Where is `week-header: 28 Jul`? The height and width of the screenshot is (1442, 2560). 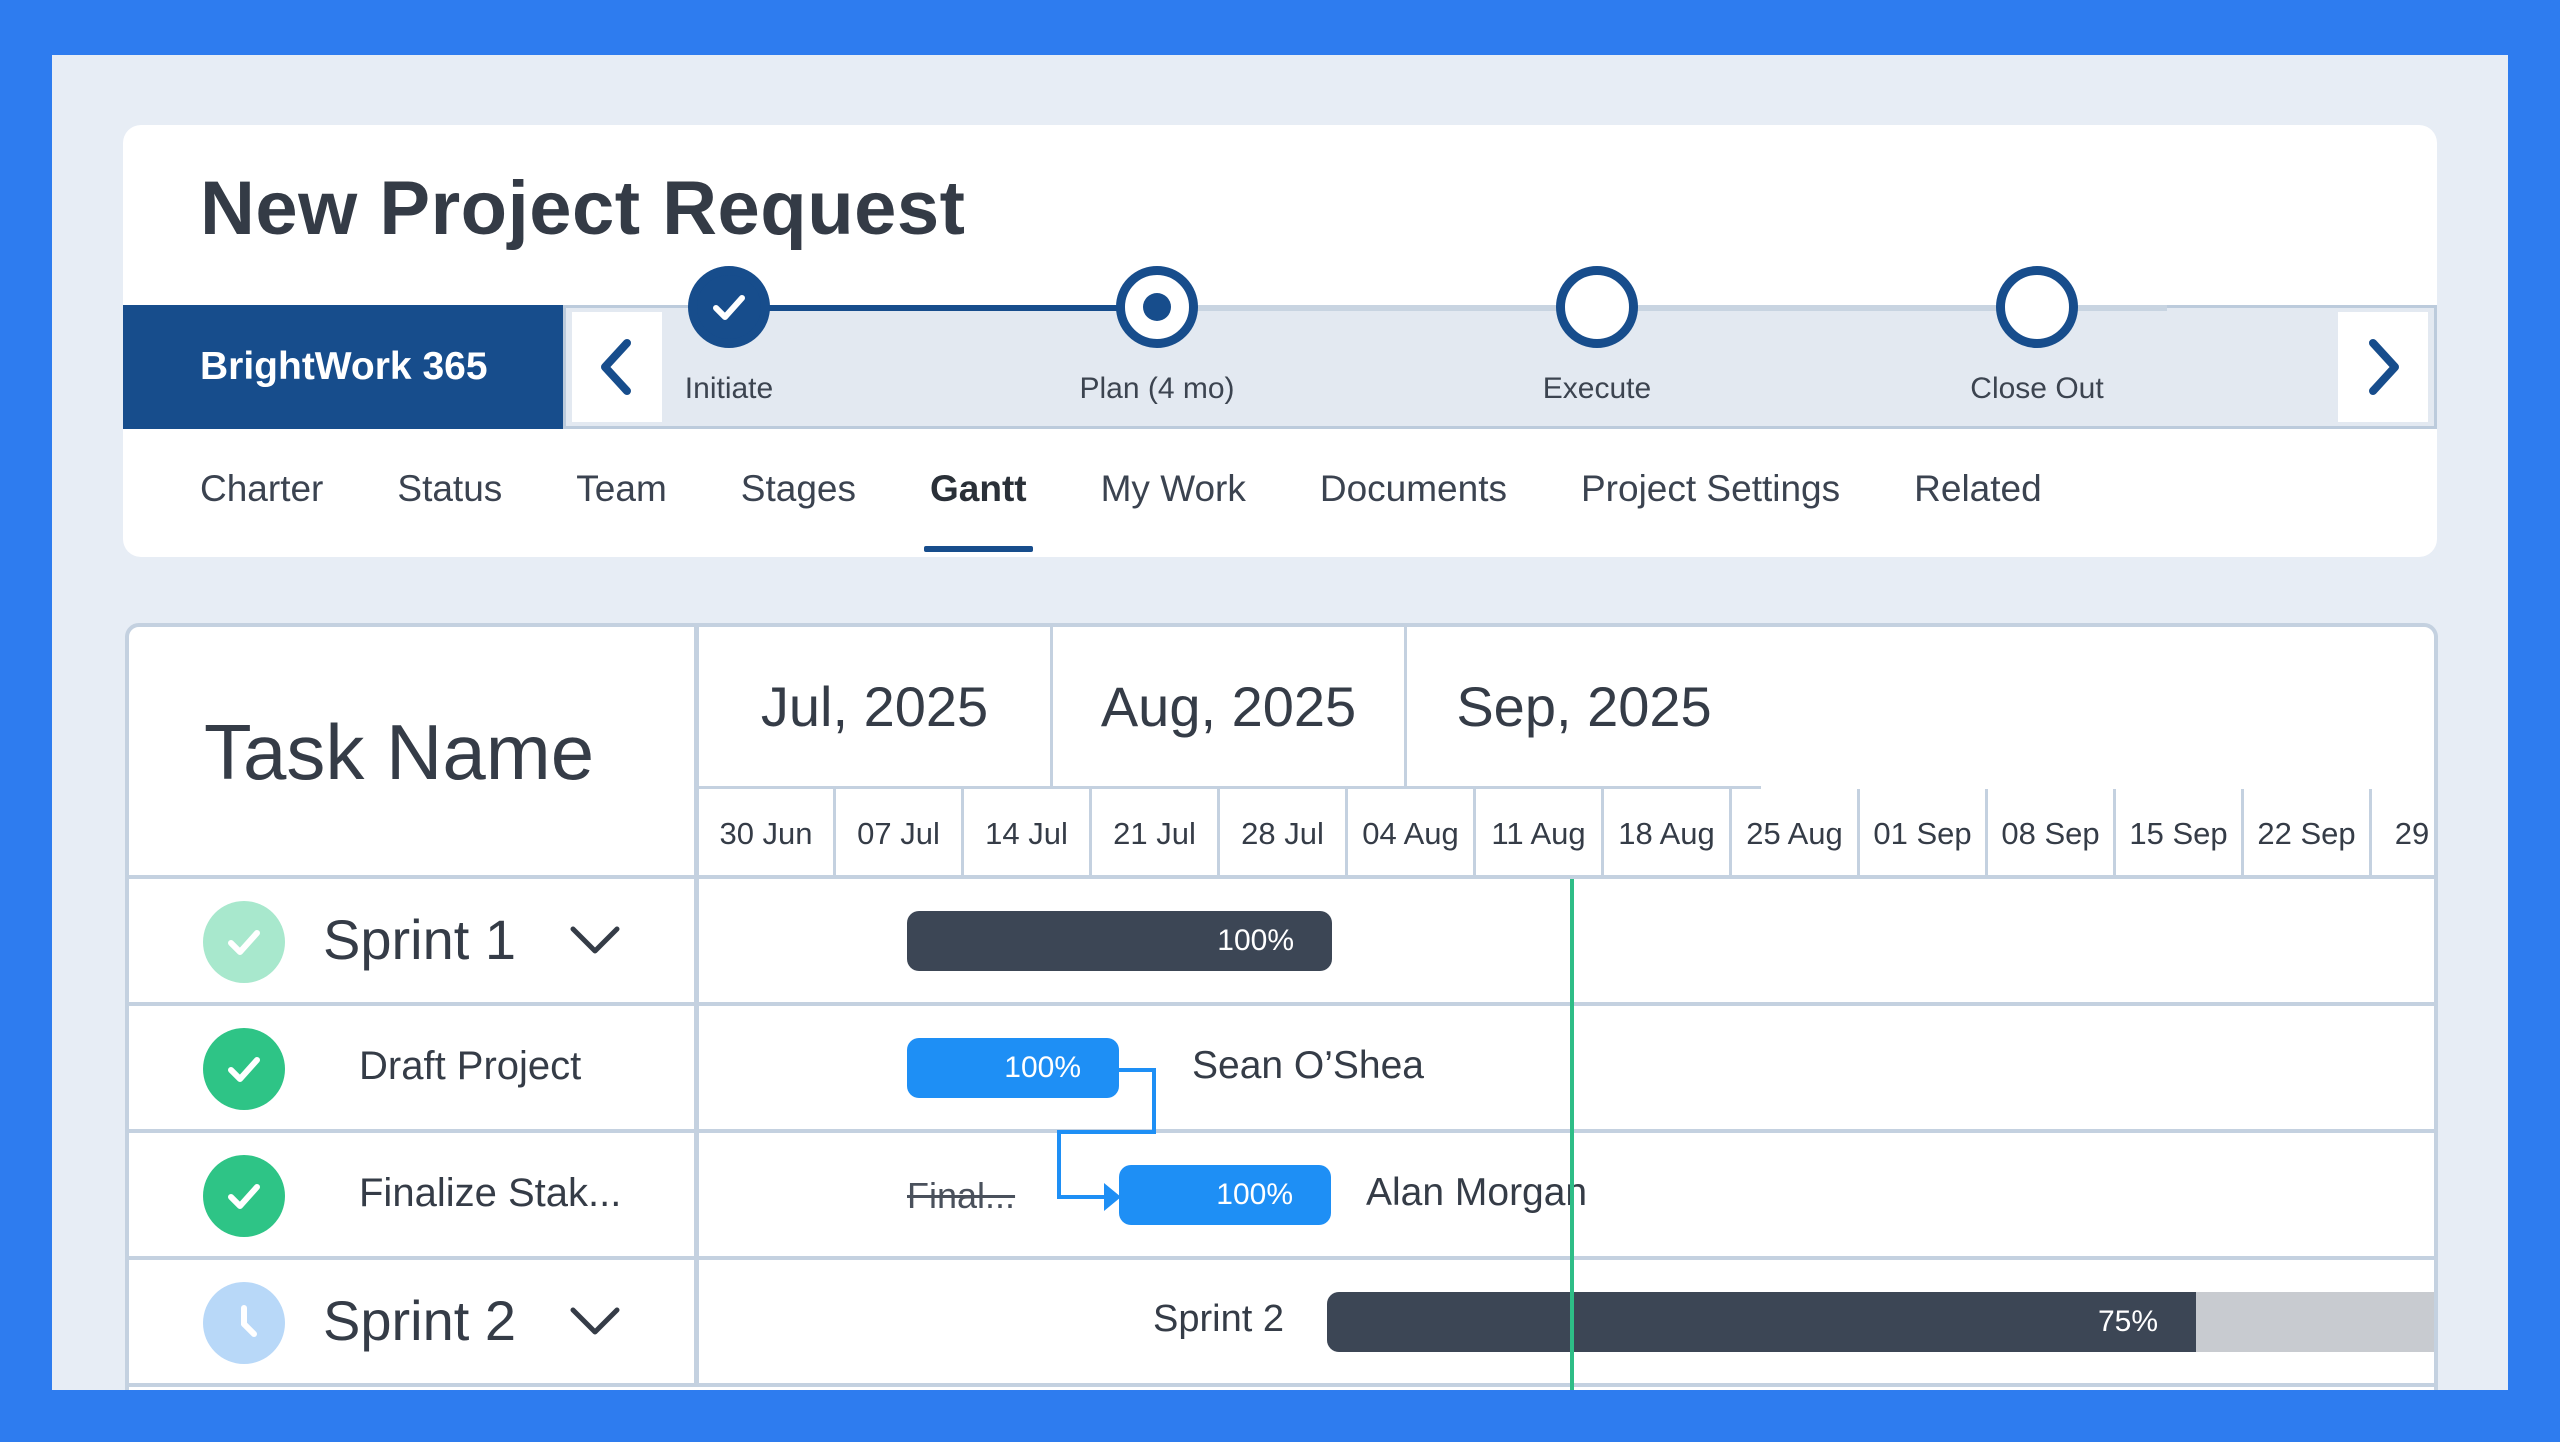
week-header: 28 Jul is located at coordinates (1284, 832).